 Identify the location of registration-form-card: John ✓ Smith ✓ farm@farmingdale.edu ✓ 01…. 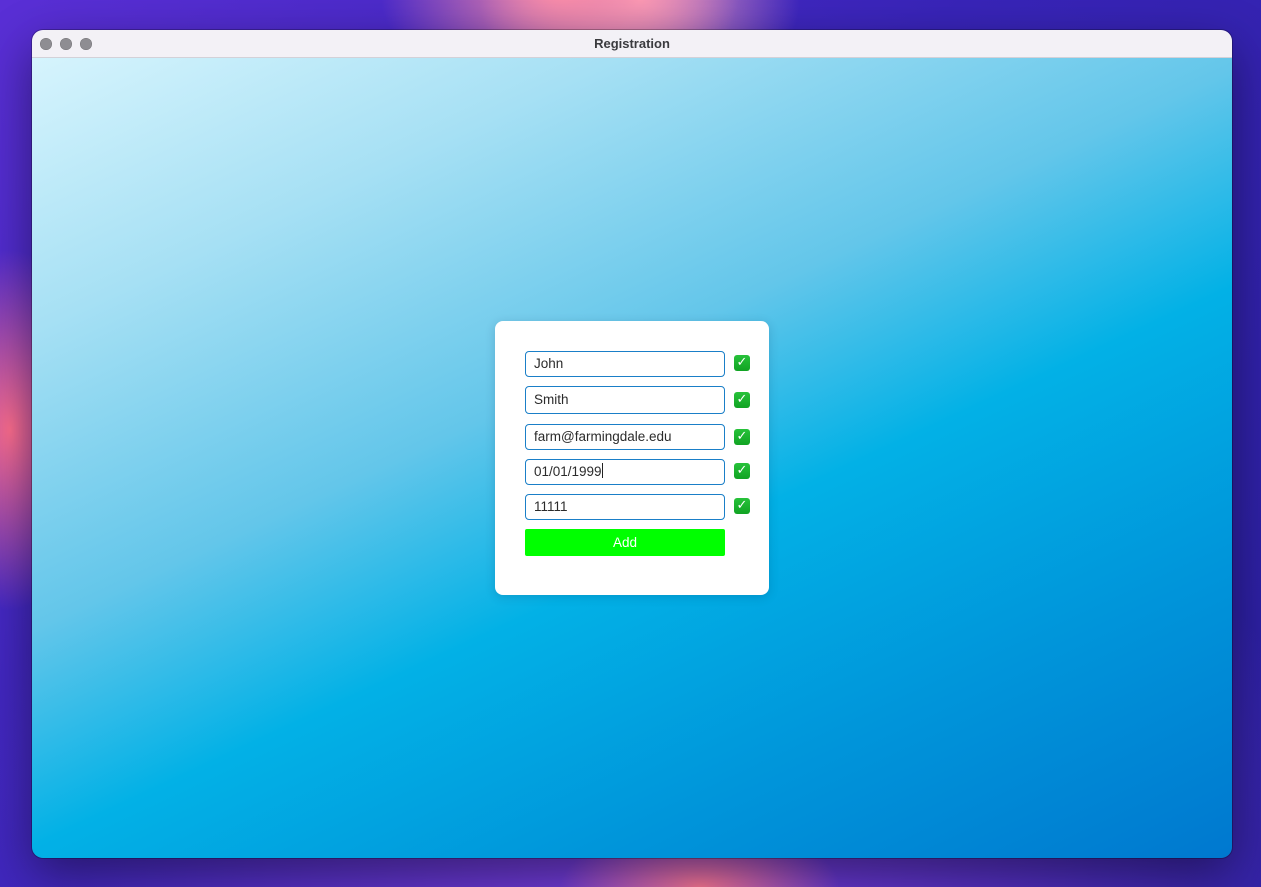
(632, 458).